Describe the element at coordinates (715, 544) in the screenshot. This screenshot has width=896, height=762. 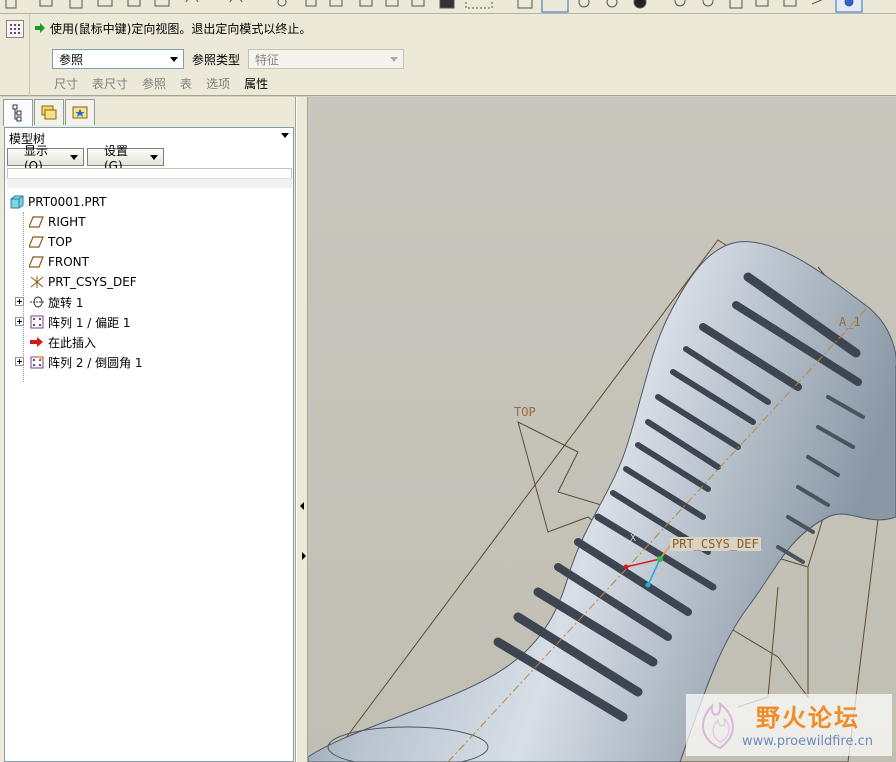
I see `csys-label: PRT_CSYS_DEF` at that location.